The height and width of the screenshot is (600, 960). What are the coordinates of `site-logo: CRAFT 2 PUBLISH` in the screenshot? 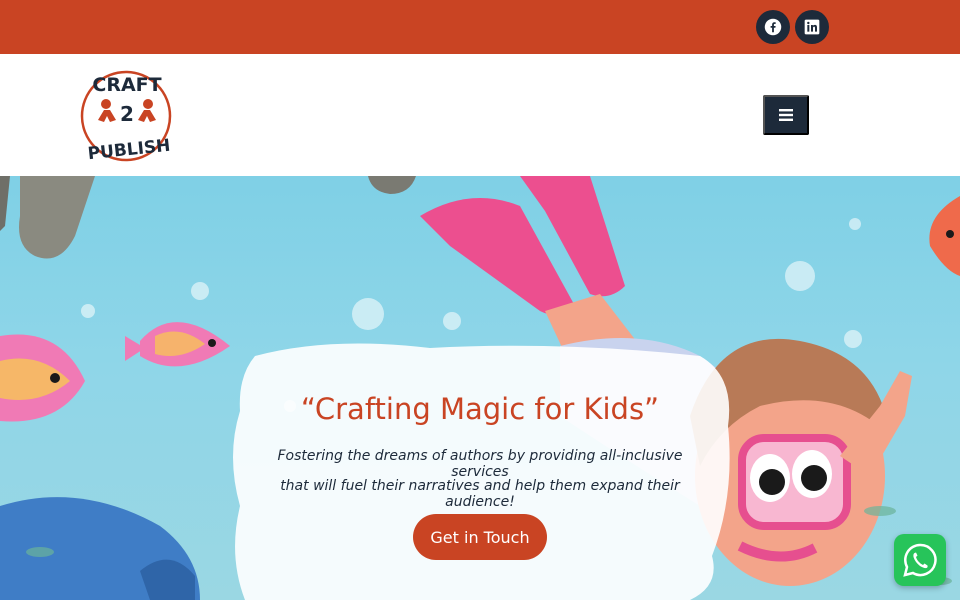 It's located at (127, 114).